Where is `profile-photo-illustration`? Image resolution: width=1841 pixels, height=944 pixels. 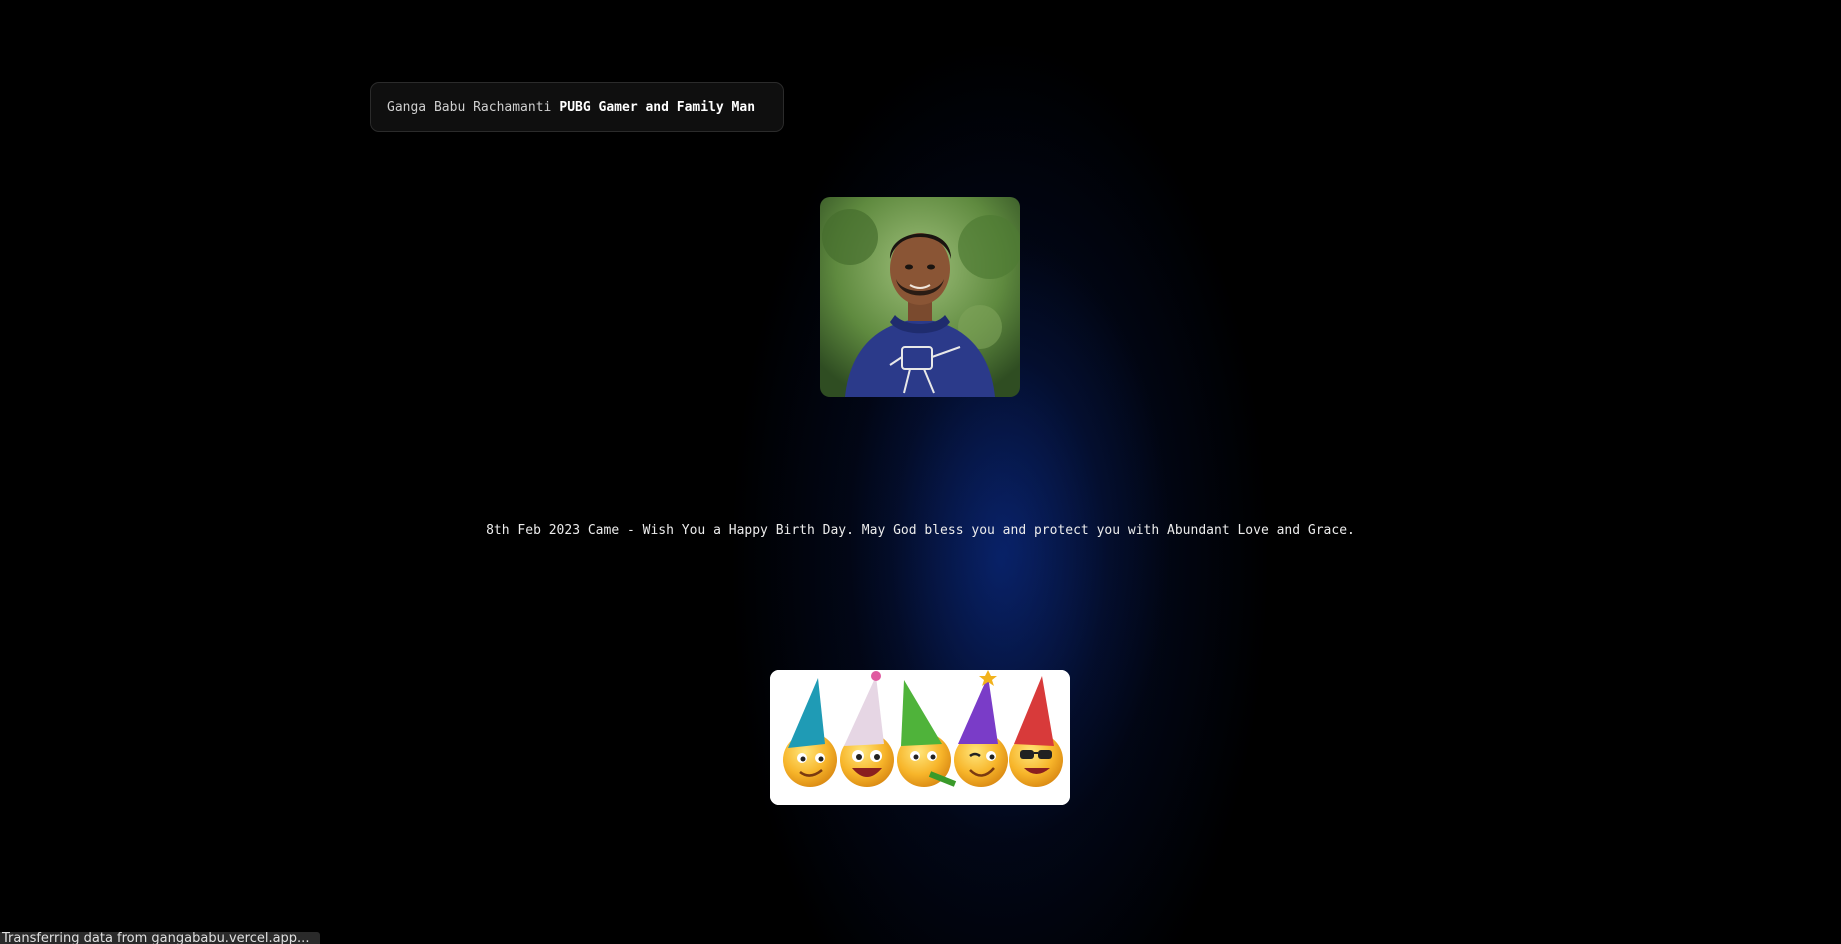 profile-photo-illustration is located at coordinates (920, 297).